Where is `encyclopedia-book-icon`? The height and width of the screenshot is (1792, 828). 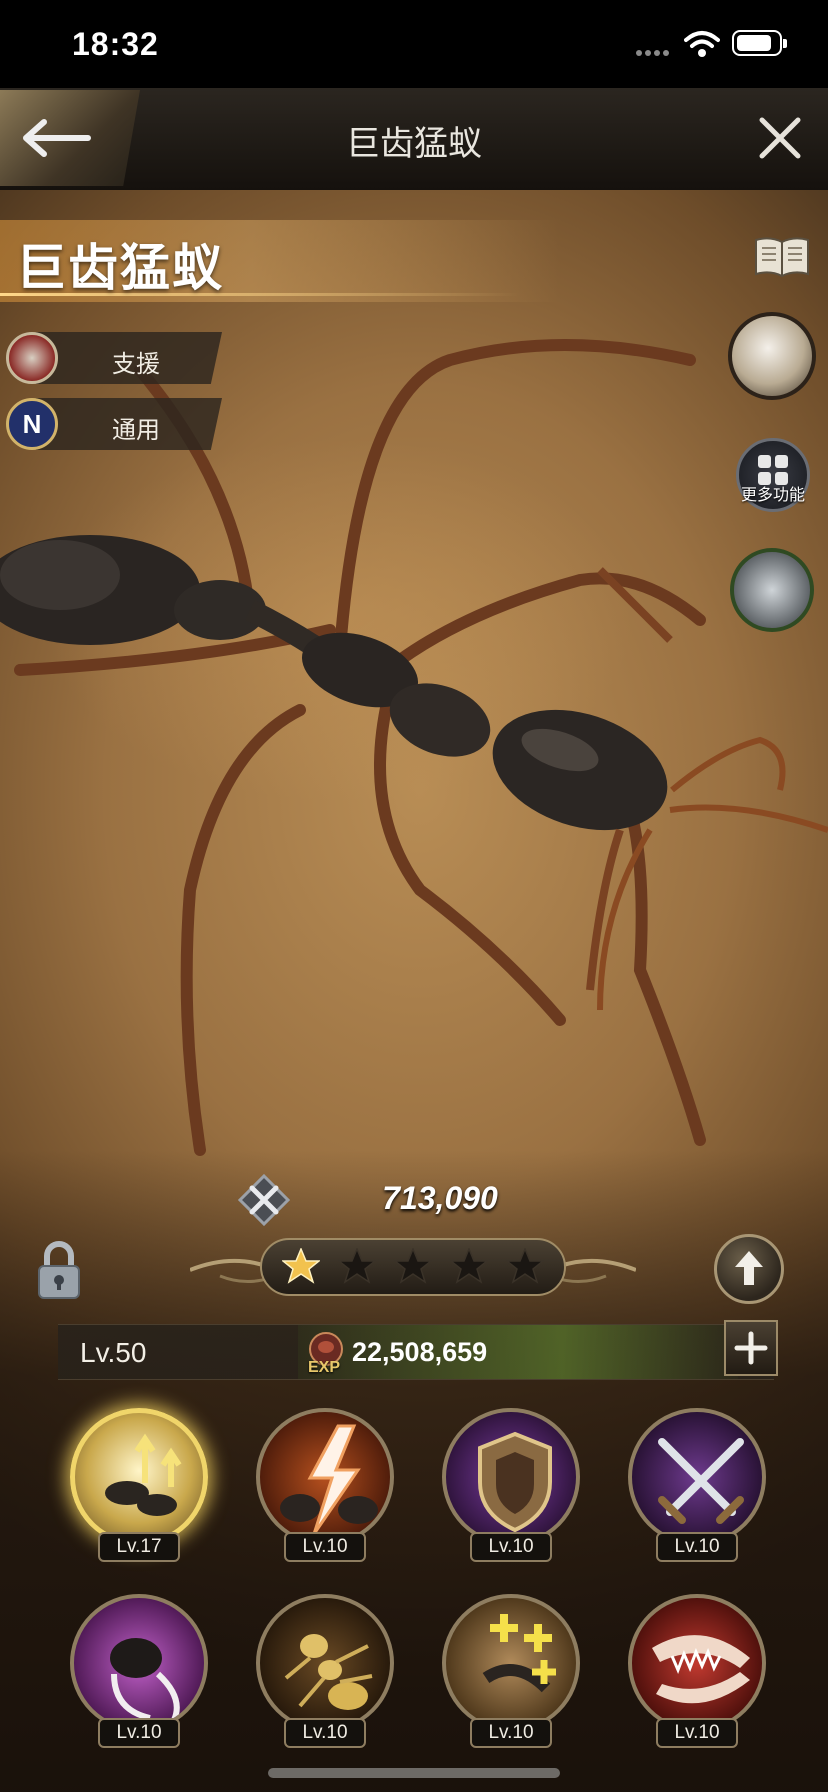 encyclopedia-book-icon is located at coordinates (782, 257).